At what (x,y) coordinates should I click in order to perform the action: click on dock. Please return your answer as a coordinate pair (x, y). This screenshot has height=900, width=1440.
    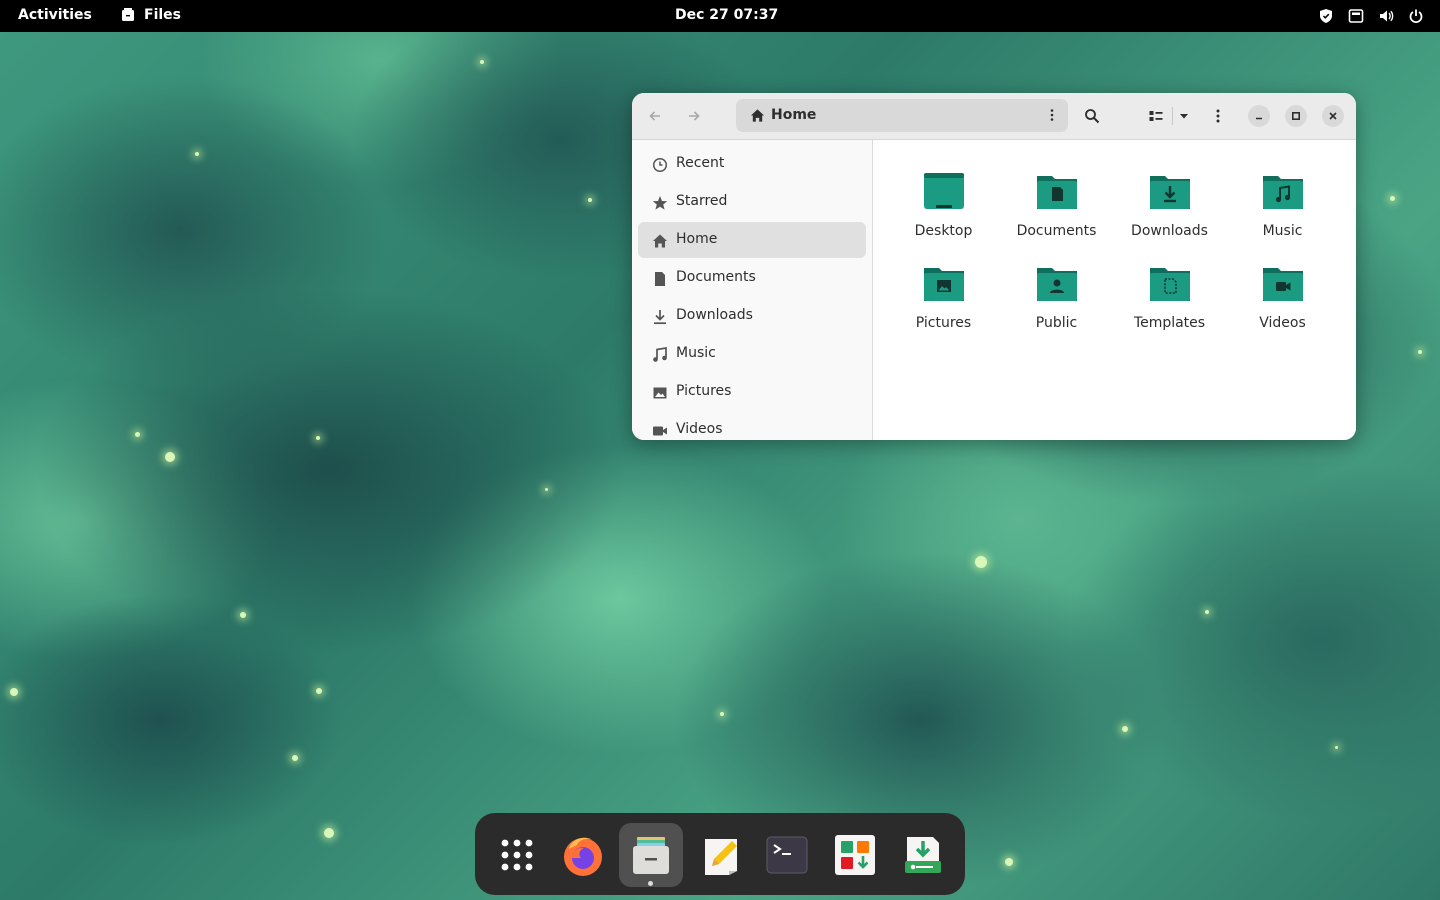
    Looking at the image, I should click on (720, 854).